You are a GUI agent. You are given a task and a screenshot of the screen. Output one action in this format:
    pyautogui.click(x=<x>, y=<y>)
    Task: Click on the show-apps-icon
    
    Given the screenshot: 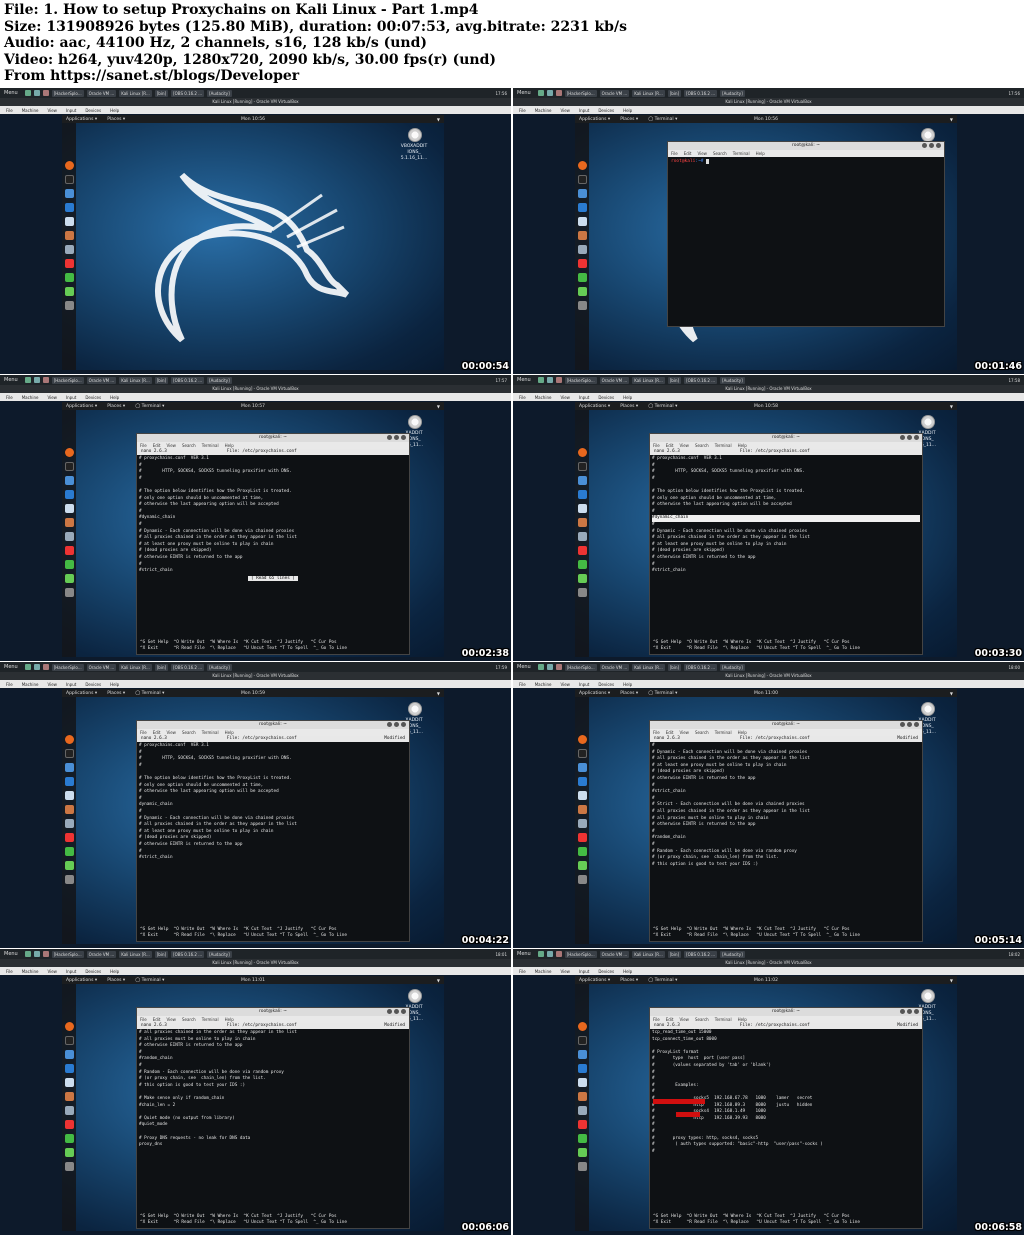 What is the action you would take?
    pyautogui.click(x=69, y=305)
    